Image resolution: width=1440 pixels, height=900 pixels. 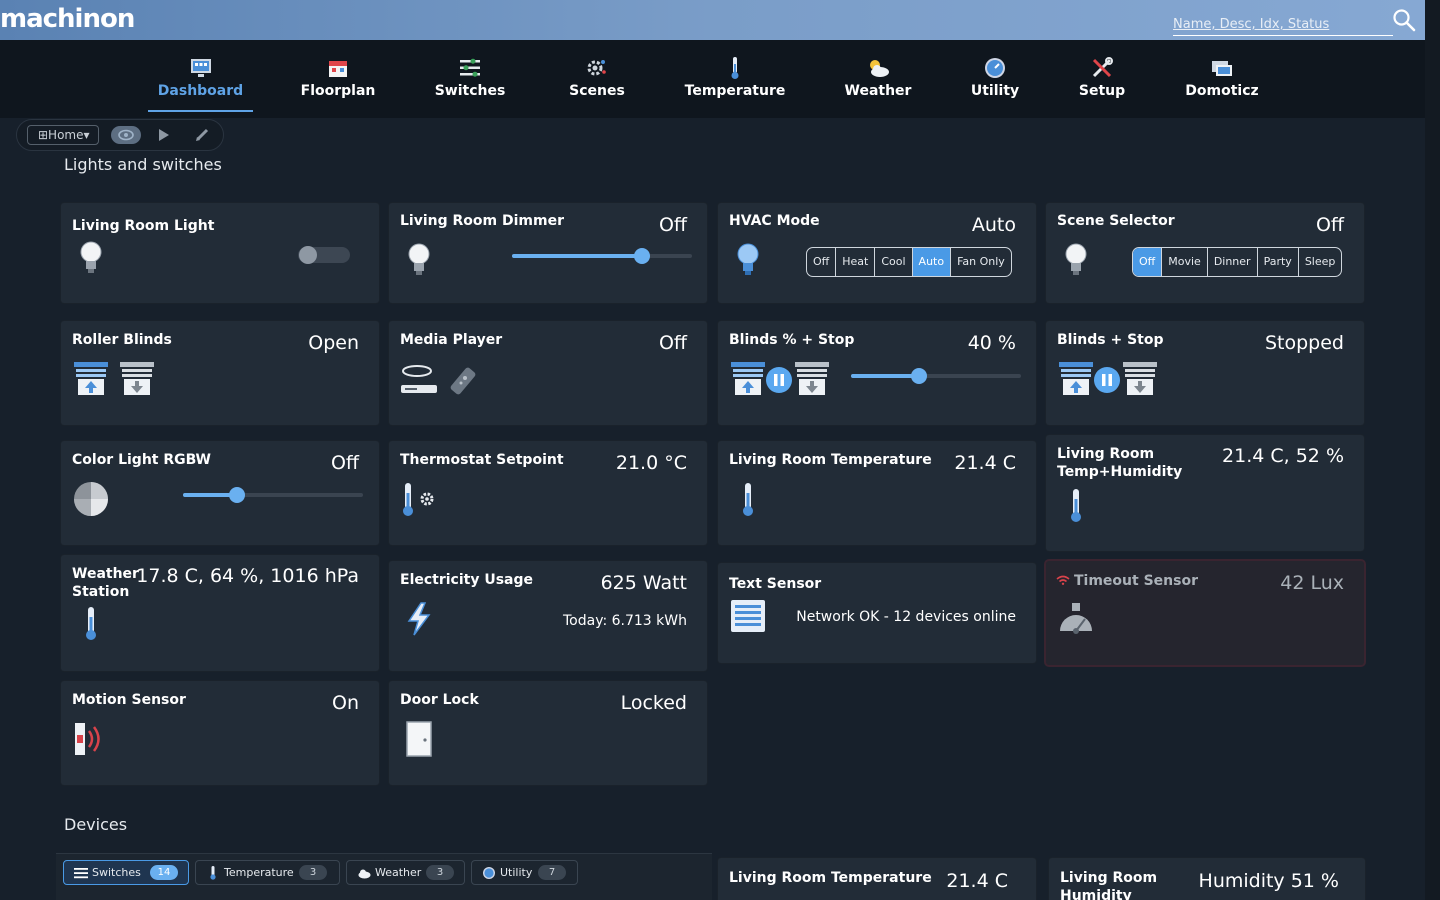 I want to click on media-player-icon, so click(x=419, y=379).